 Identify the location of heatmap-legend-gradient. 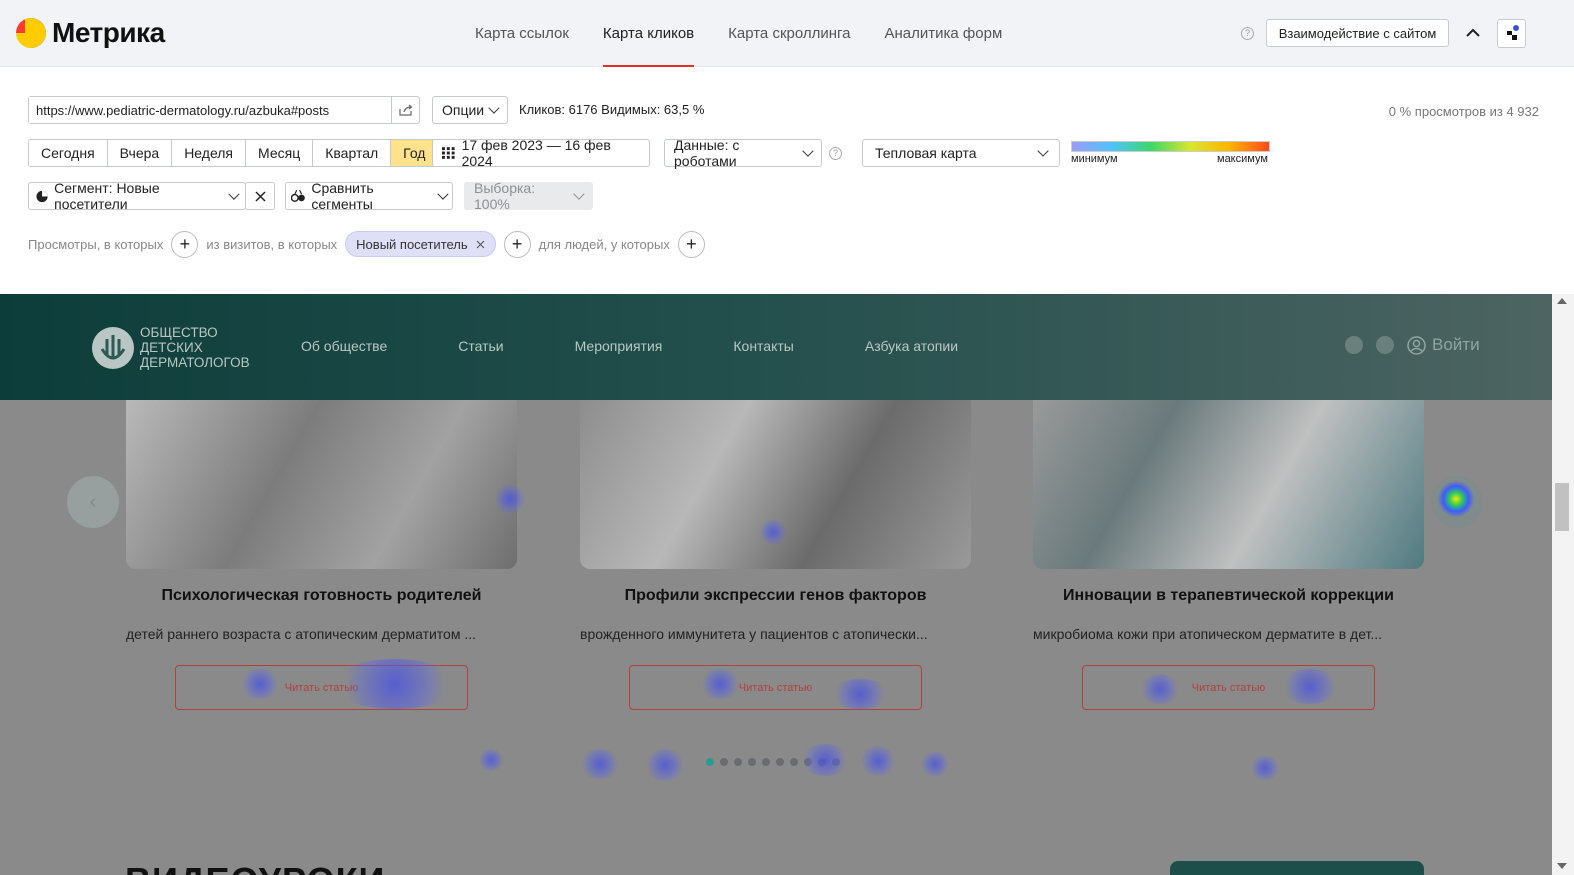
(1170, 146).